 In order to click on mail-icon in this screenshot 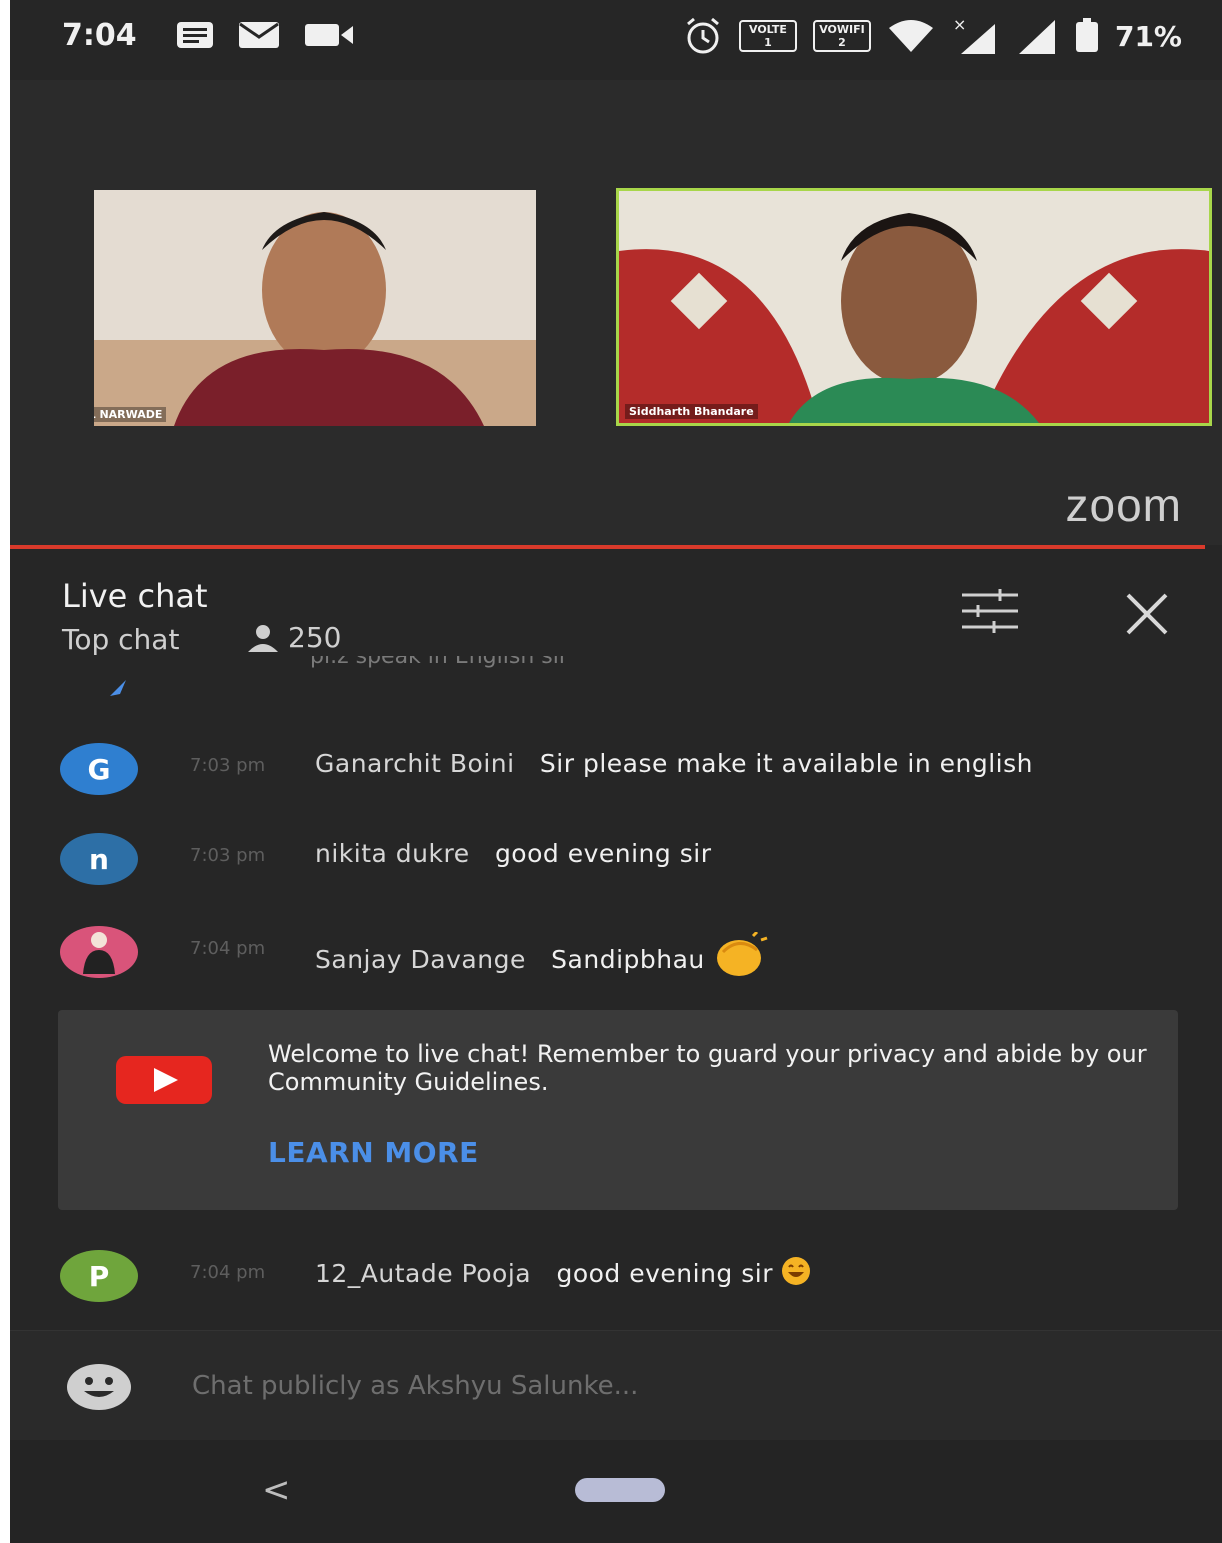, I will do `click(259, 35)`.